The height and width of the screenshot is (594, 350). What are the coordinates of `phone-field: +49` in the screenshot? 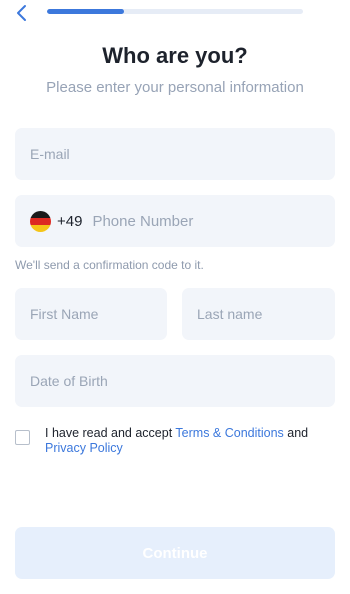 It's located at (175, 221).